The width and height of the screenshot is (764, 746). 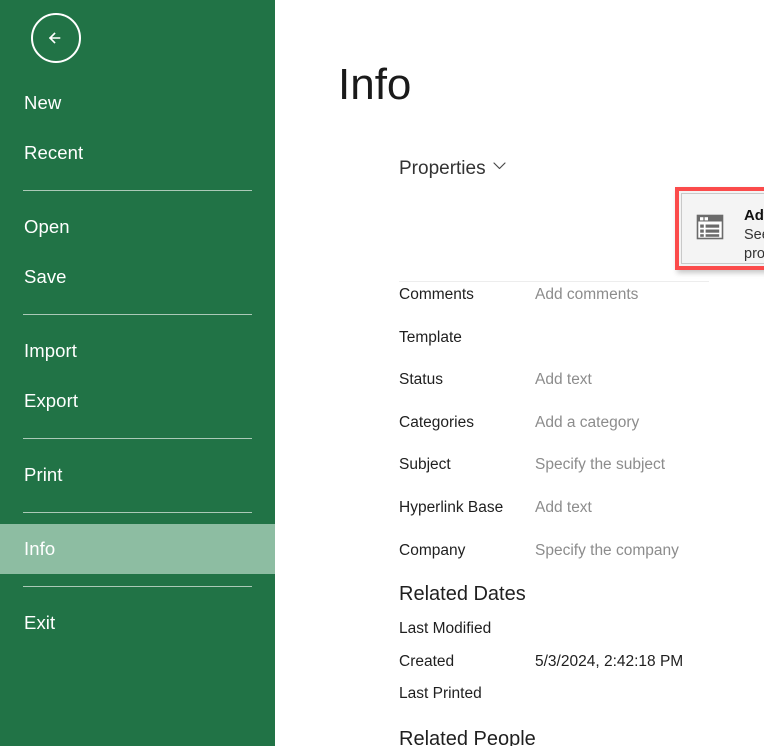 What do you see at coordinates (137, 351) in the screenshot?
I see `sidebar-item-import: Import` at bounding box center [137, 351].